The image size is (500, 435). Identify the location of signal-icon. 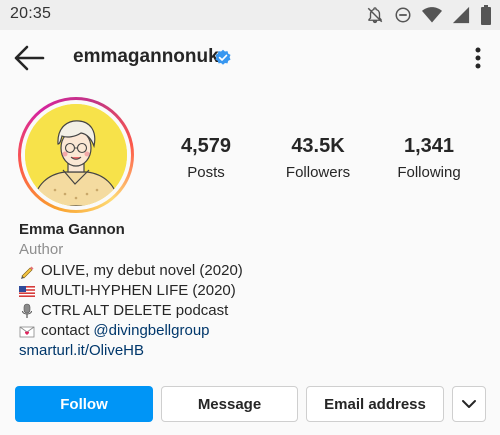
(461, 15).